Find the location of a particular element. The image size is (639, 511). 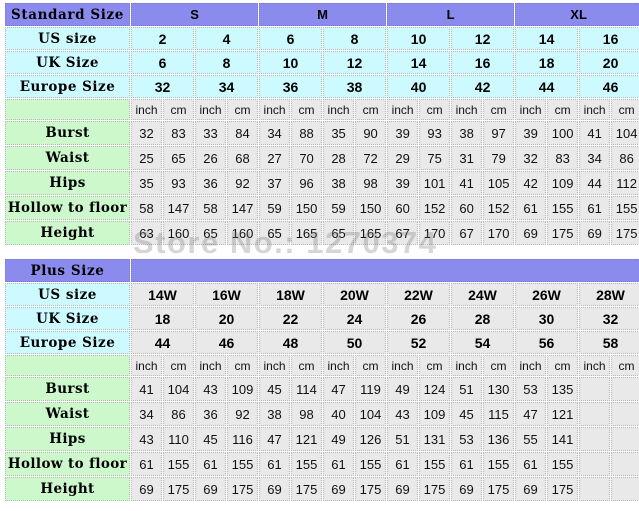

measure-value: 28 is located at coordinates (339, 158).